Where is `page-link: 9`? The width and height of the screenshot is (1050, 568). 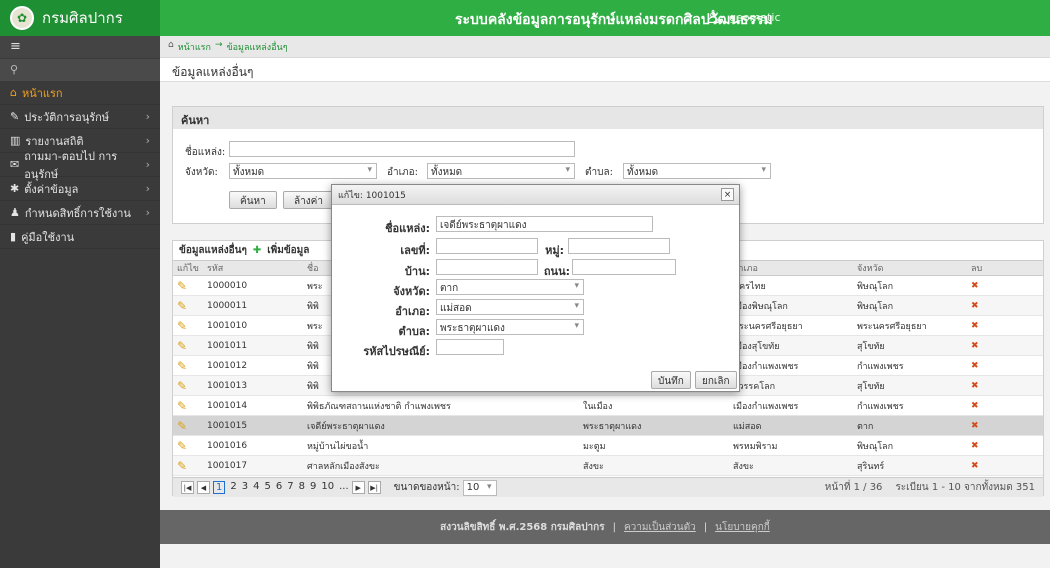
page-link: 9 is located at coordinates (313, 487).